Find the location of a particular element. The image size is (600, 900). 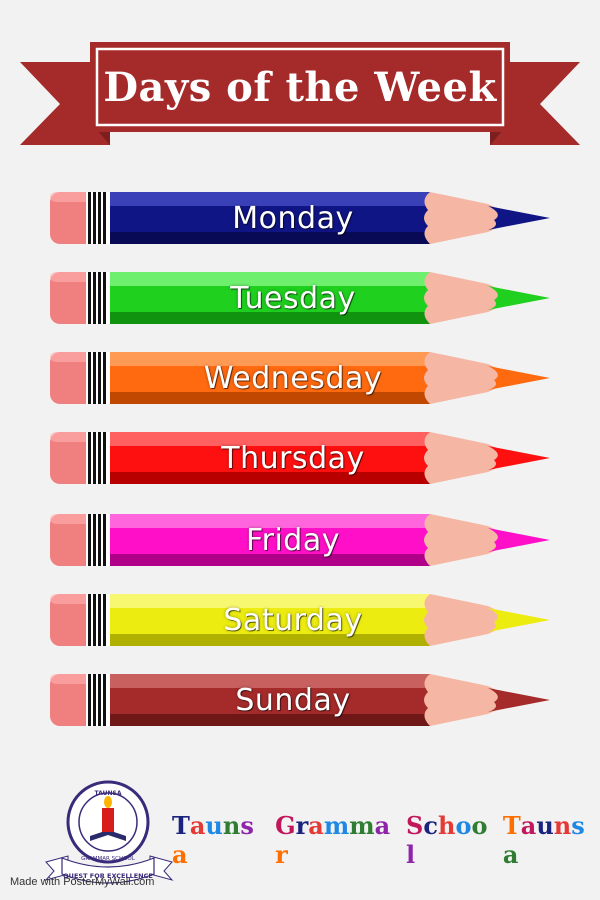

day-label: Sunday is located at coordinates (293, 700).